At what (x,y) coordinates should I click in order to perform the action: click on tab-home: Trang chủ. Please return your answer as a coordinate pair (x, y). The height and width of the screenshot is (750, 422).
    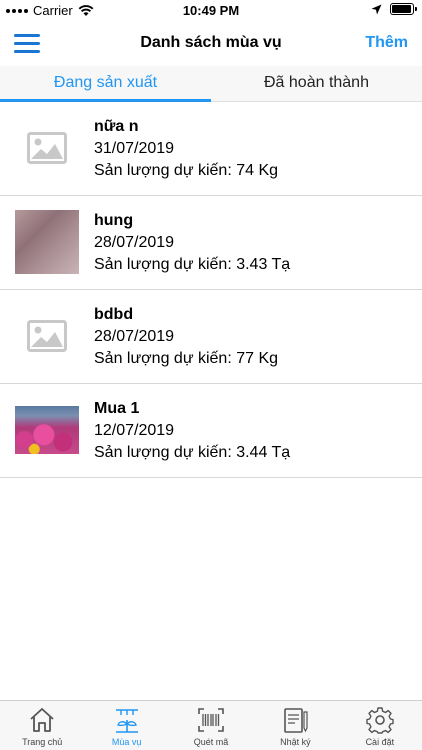
    Looking at the image, I should click on (42, 725).